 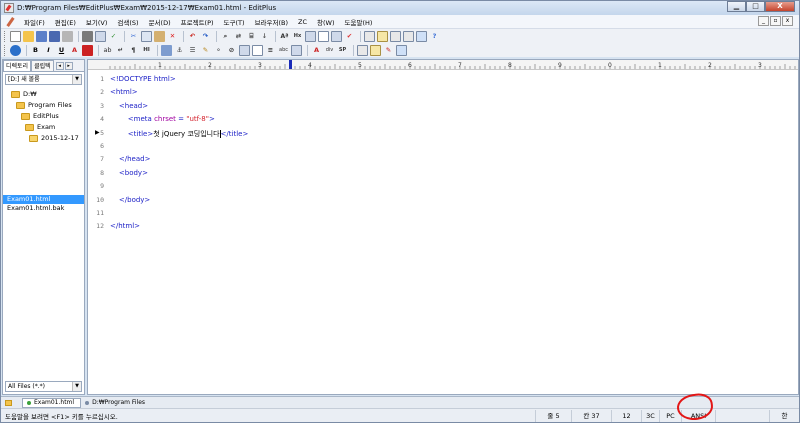 What do you see at coordinates (129, 106) in the screenshot?
I see `code-line: <head>` at bounding box center [129, 106].